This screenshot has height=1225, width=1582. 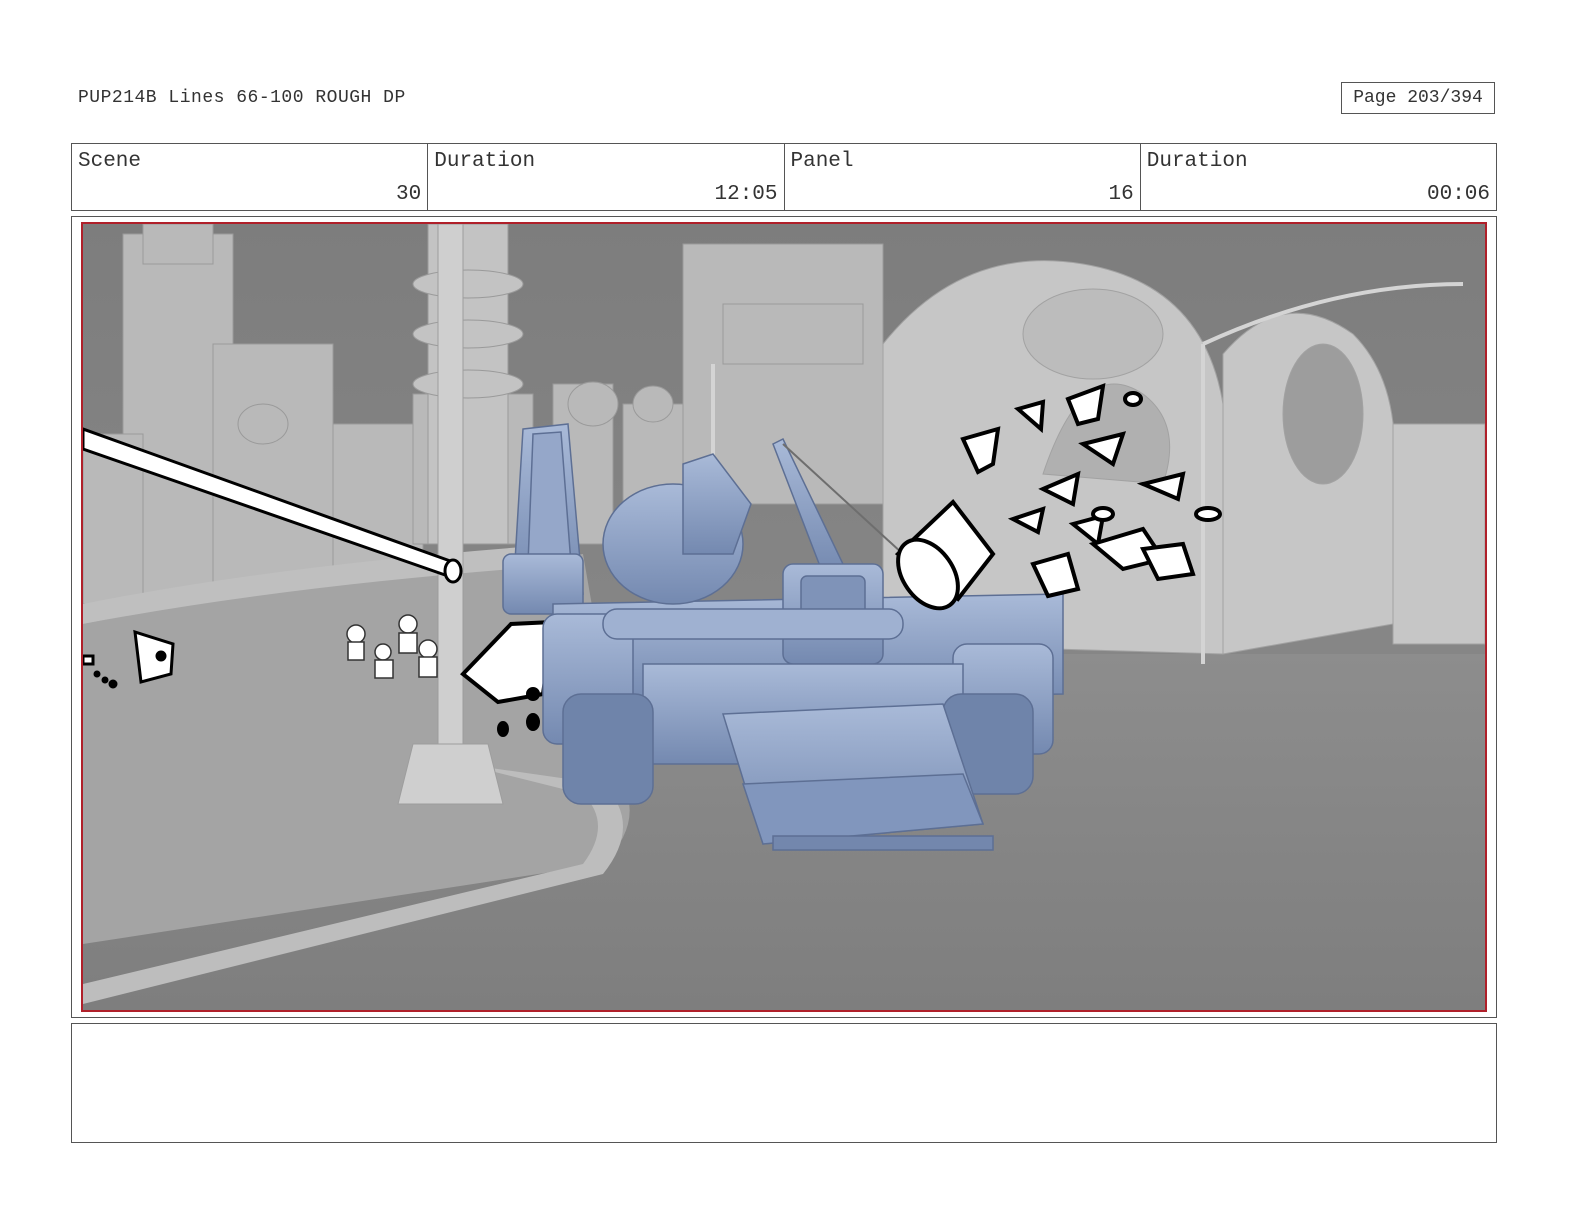 I want to click on scene-label: Scene, so click(x=110, y=161).